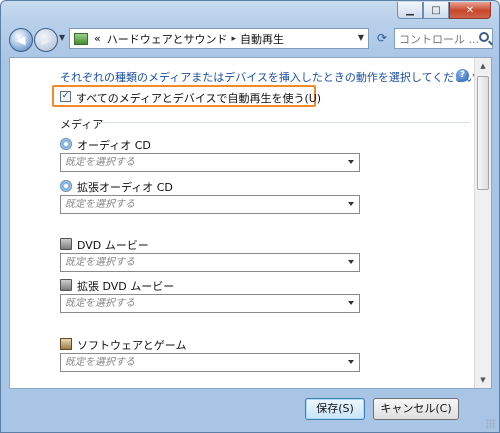 This screenshot has width=500, height=433. What do you see at coordinates (262, 39) in the screenshot?
I see `breadcrumb-current: 自動再生` at bounding box center [262, 39].